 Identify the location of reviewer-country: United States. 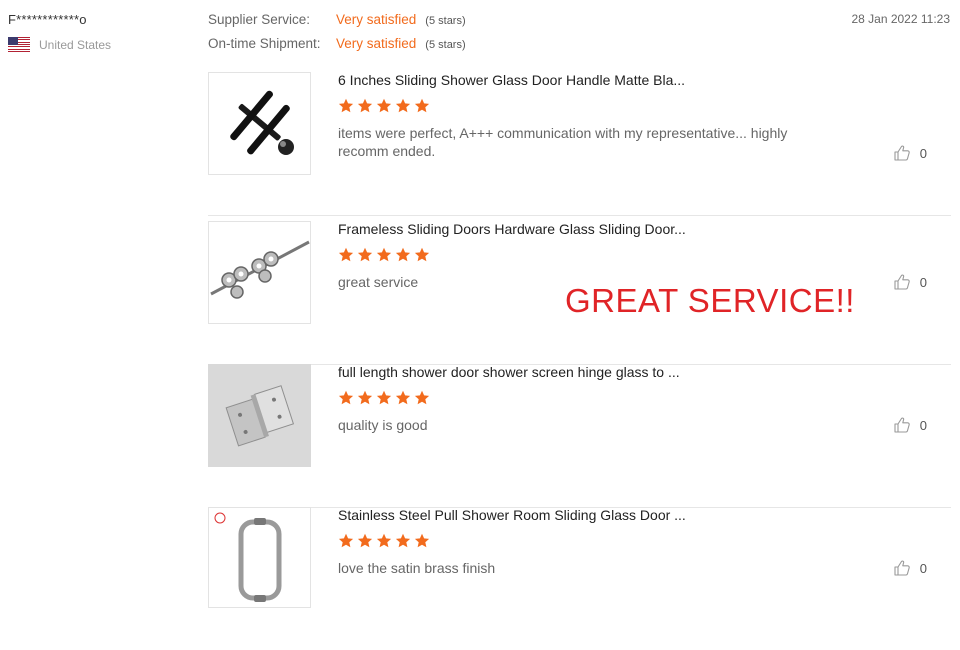
(59, 44).